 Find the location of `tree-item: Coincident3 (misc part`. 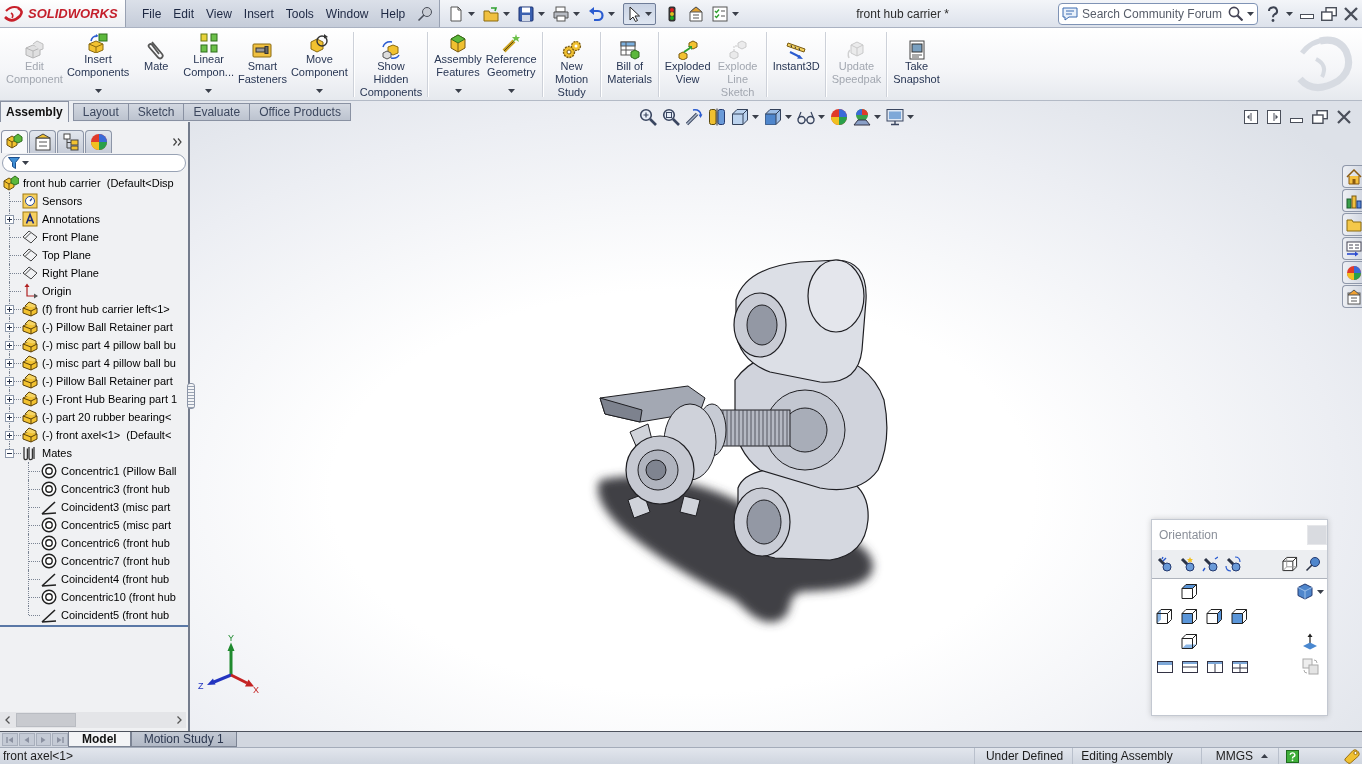

tree-item: Coincident3 (misc part is located at coordinates (106, 507).